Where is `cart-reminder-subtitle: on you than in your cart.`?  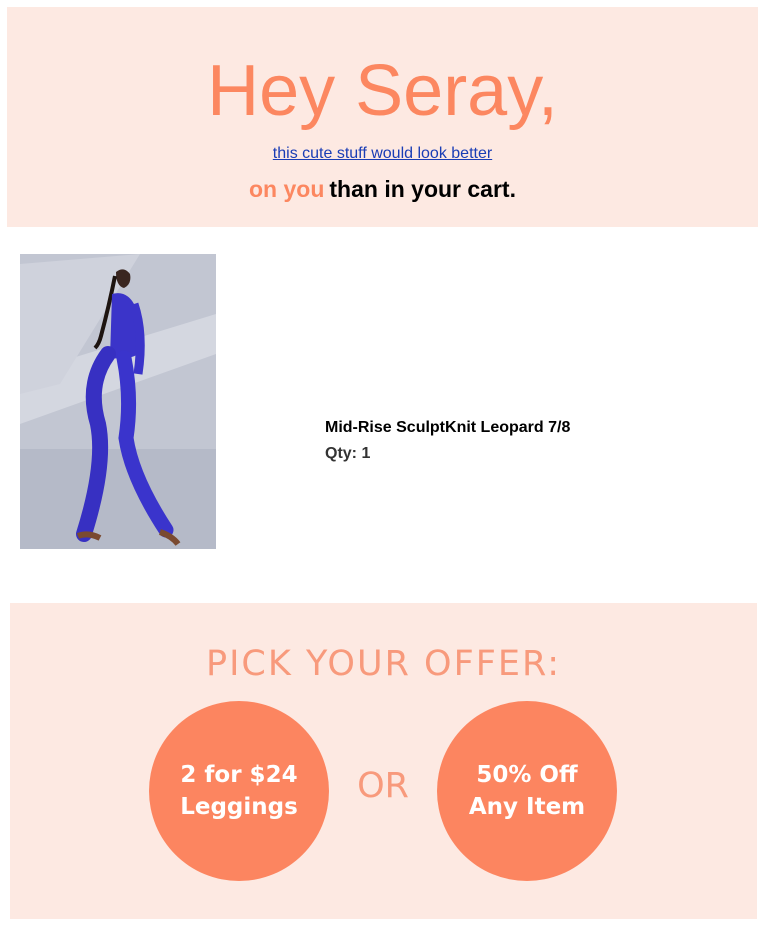
cart-reminder-subtitle: on you than in your cart. is located at coordinates (382, 189).